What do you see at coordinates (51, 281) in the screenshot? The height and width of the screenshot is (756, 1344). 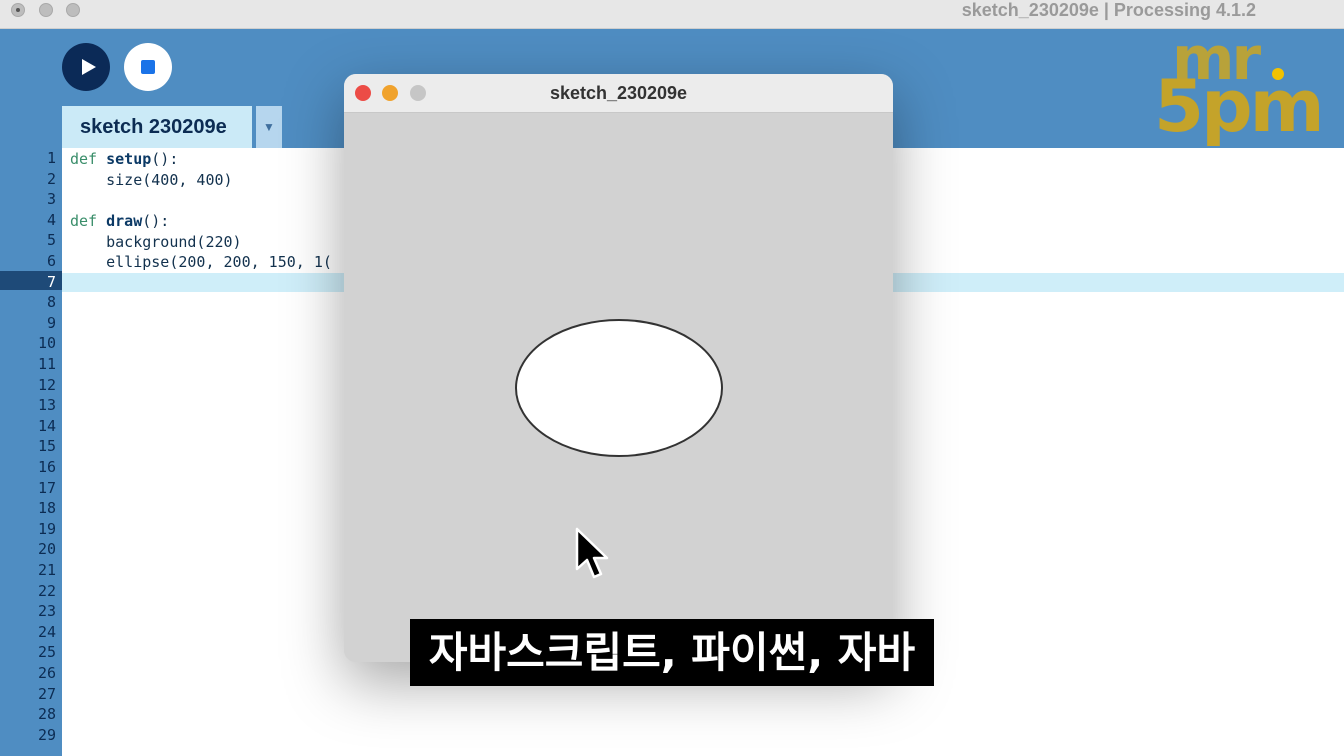 I see `line-number: 7` at bounding box center [51, 281].